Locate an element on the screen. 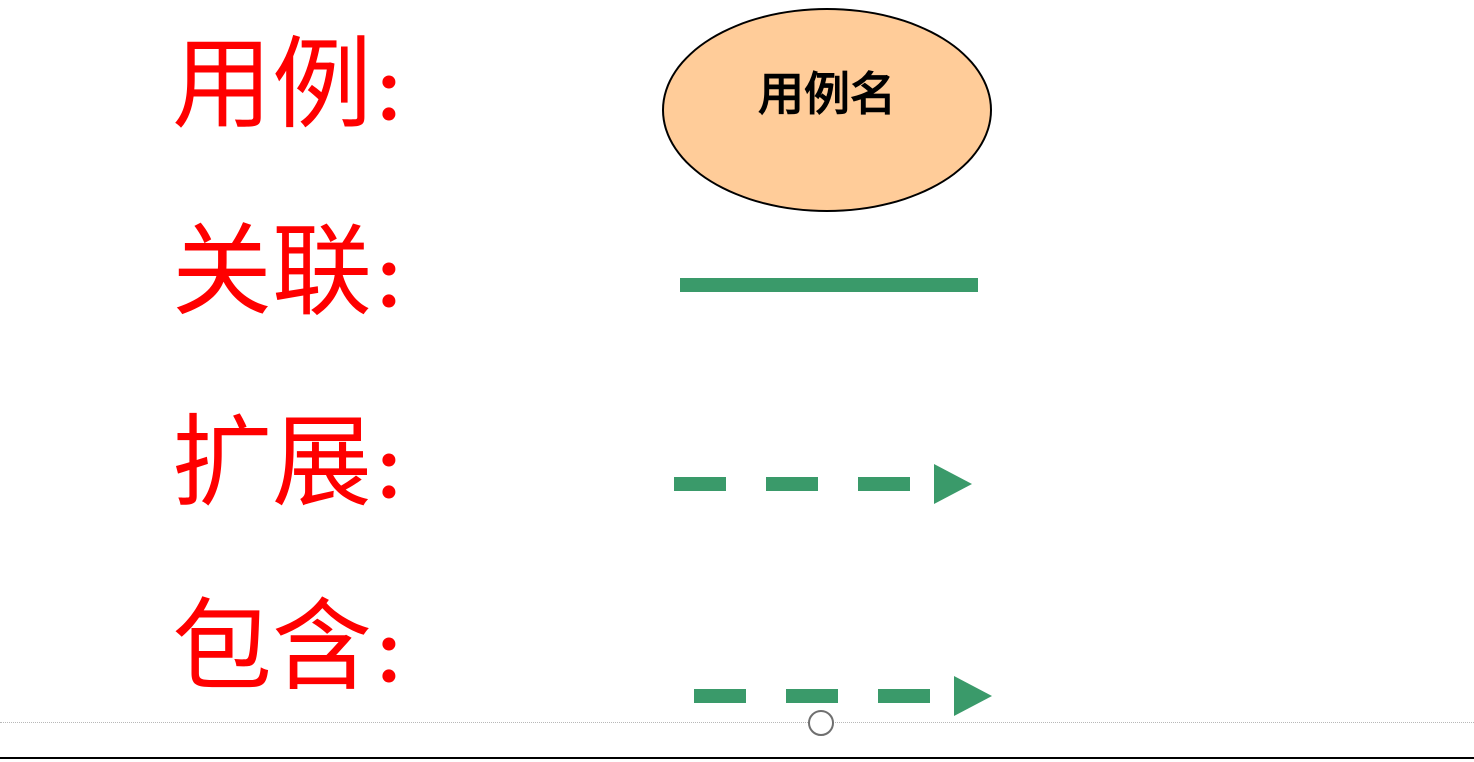 This screenshot has height=762, width=1474. usecase-label: 用例: is located at coordinates (289, 84).